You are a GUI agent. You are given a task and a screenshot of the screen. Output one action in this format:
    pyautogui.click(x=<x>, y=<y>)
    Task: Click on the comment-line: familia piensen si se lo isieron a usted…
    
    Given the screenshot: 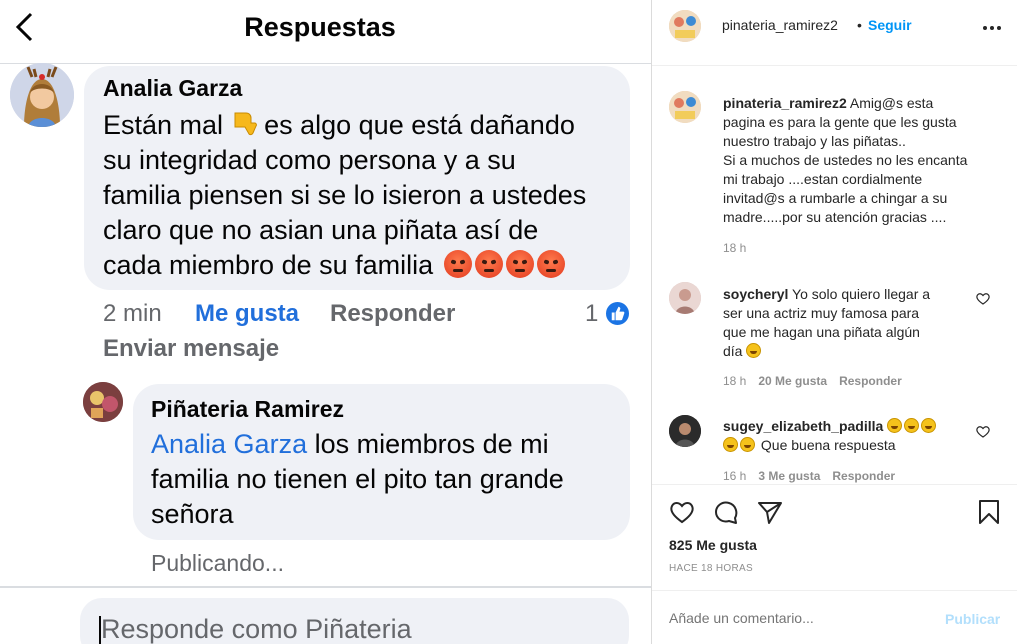 What is the action you would take?
    pyautogui.click(x=345, y=195)
    